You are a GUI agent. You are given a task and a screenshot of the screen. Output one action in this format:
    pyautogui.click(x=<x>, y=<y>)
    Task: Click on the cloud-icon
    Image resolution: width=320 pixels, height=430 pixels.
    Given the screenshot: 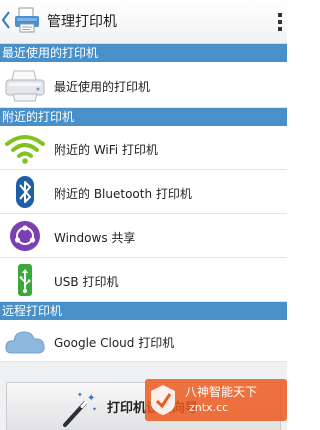 What is the action you would take?
    pyautogui.click(x=25, y=342)
    